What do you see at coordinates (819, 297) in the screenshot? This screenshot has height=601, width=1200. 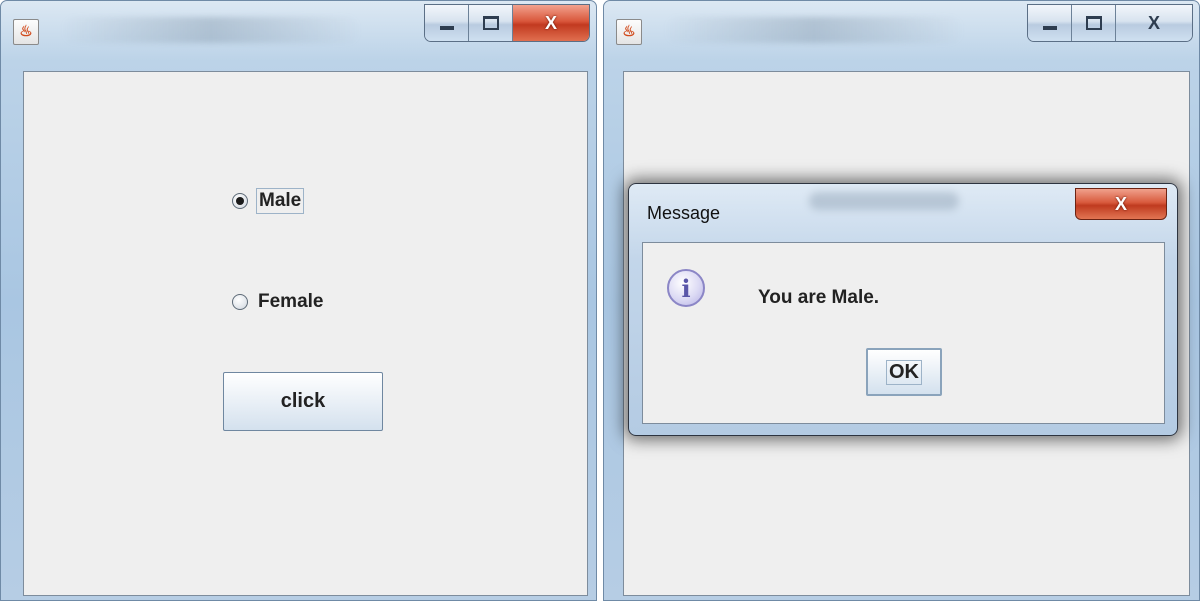 I see `dialog-message: You are Male.` at bounding box center [819, 297].